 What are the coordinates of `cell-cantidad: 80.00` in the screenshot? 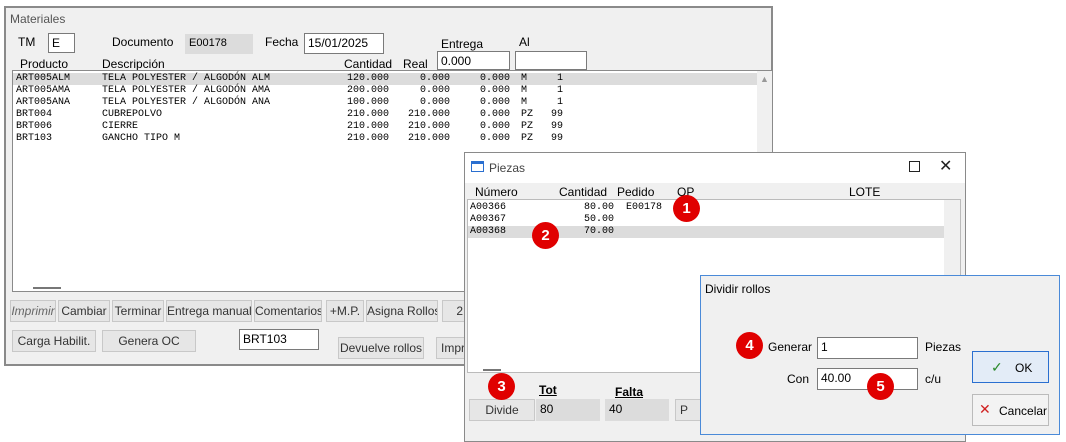 It's located at (598, 207).